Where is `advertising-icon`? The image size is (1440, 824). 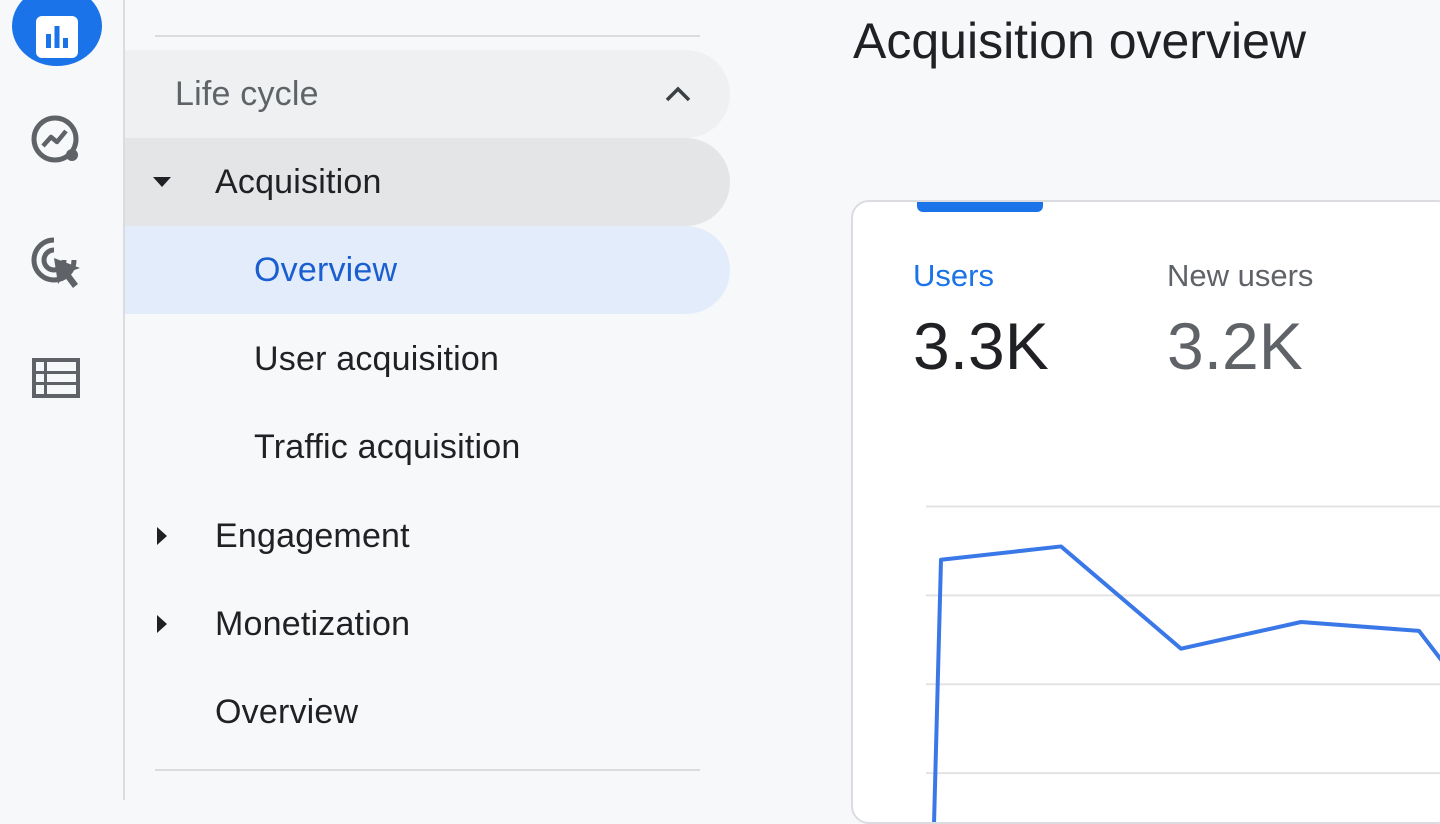
advertising-icon is located at coordinates (56, 262).